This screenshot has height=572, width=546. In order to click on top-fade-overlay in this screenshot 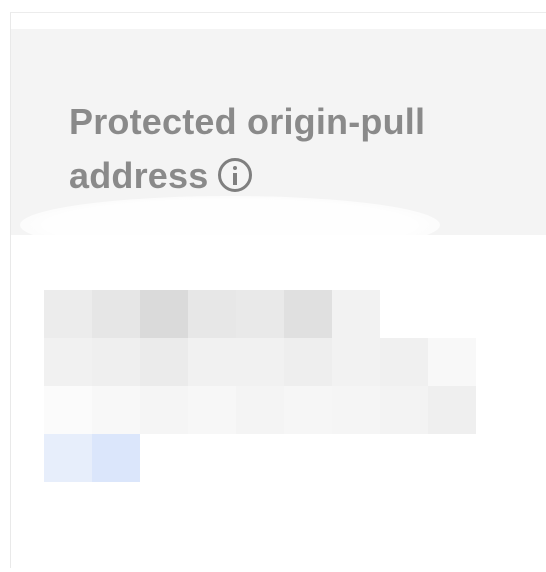, I will do `click(230, 225)`.